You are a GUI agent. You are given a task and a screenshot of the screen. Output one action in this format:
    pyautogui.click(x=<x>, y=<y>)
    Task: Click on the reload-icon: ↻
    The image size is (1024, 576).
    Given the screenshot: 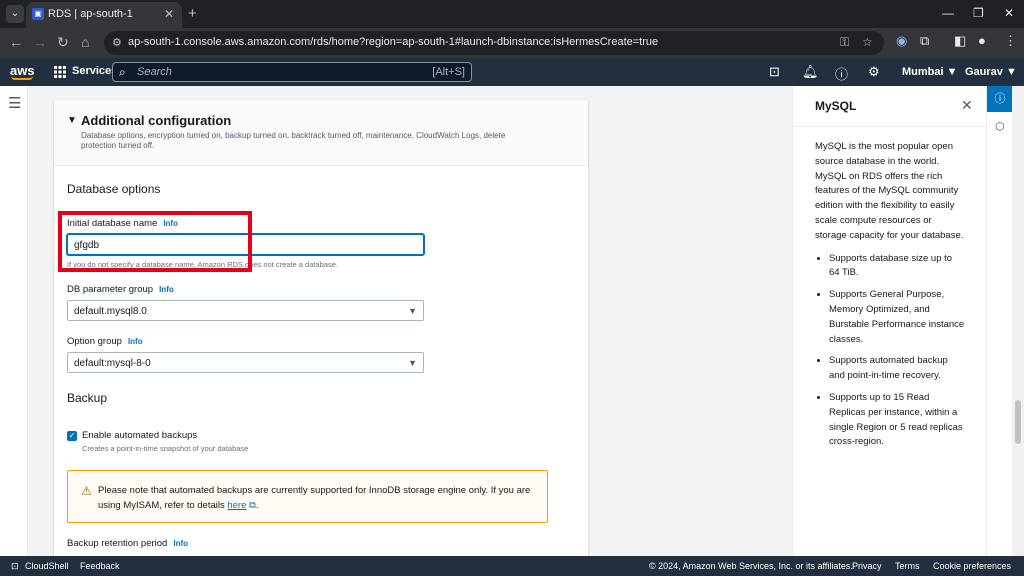 What is the action you would take?
    pyautogui.click(x=63, y=42)
    